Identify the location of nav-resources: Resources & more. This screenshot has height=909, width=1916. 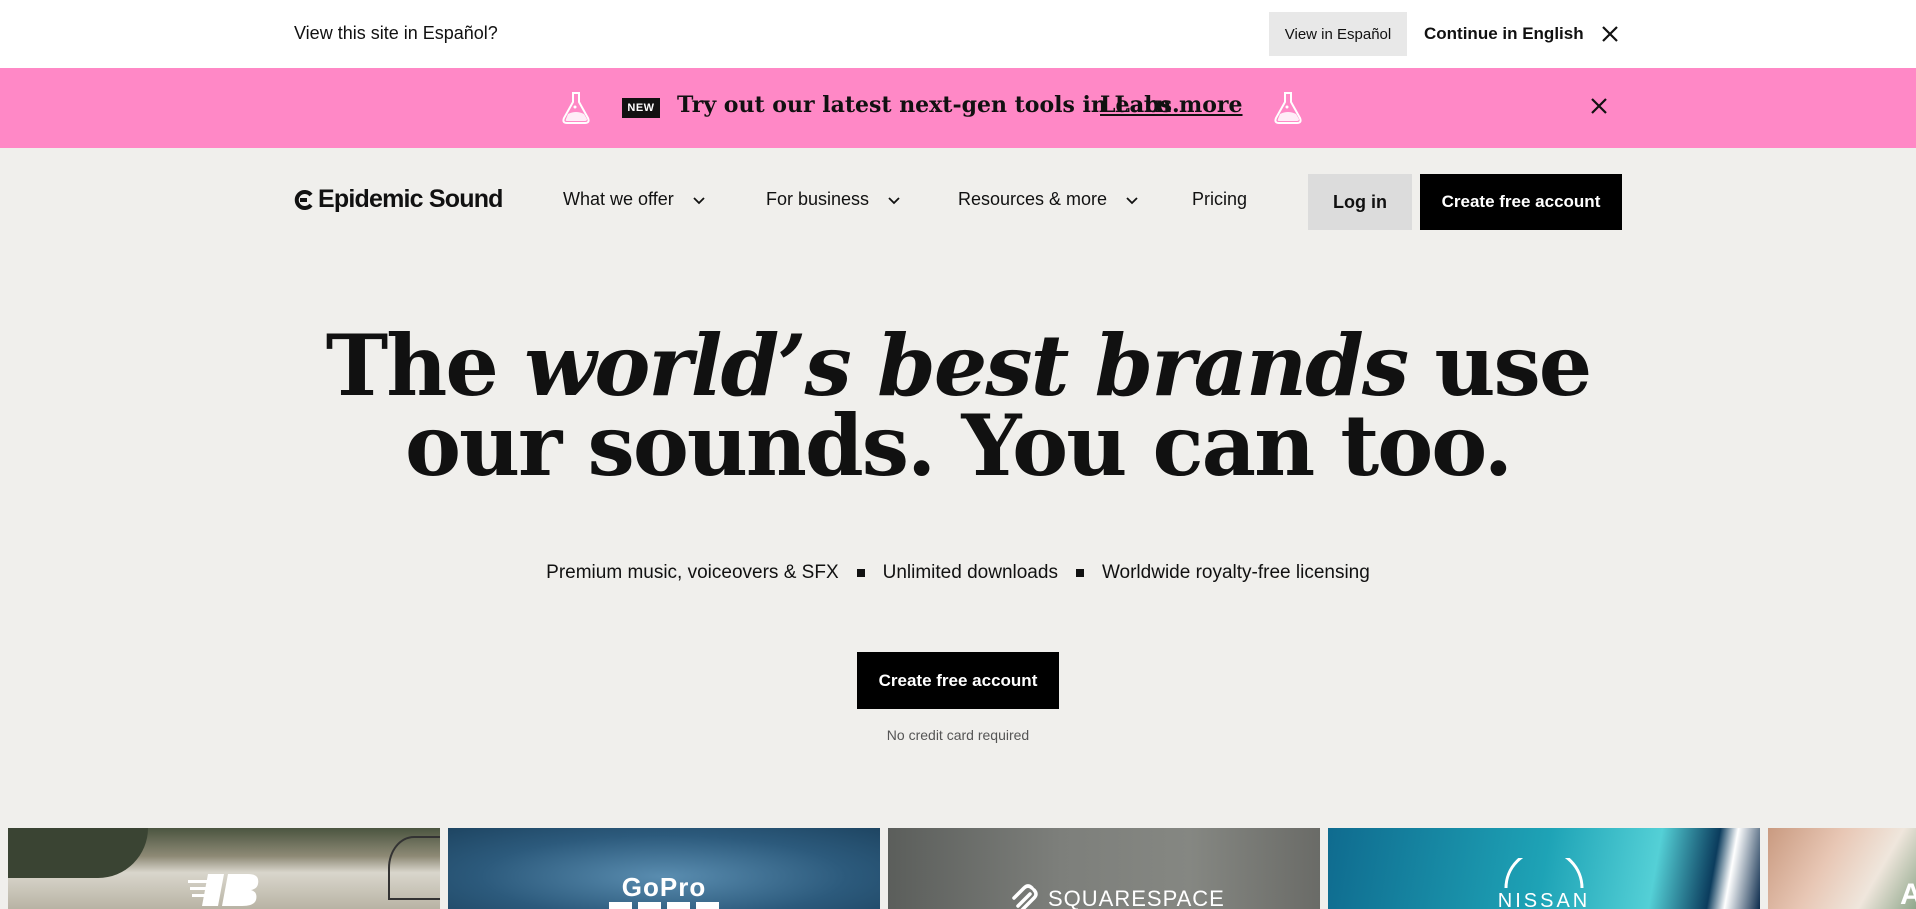
(1048, 199).